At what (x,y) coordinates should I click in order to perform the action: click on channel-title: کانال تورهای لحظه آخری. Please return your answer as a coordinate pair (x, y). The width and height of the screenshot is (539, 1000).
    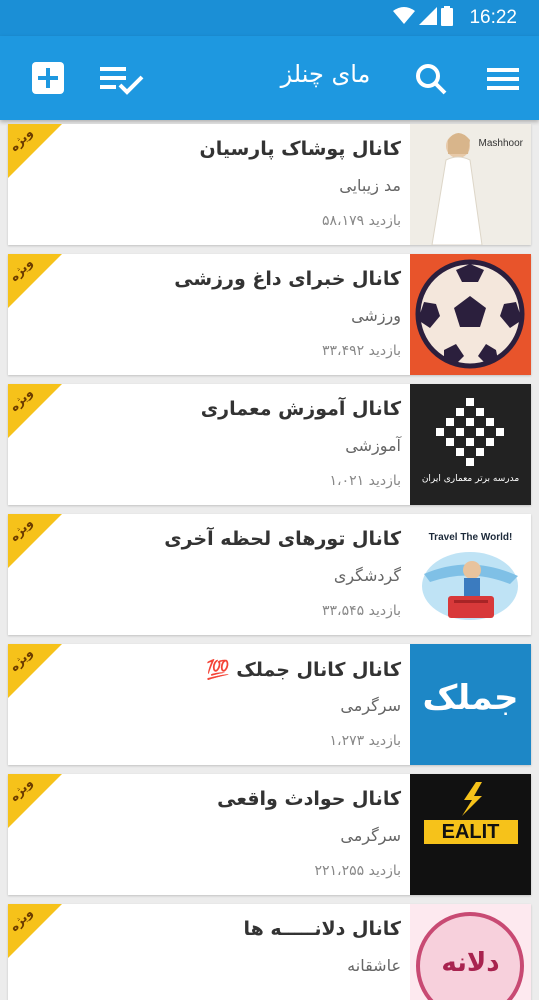
    Looking at the image, I should click on (282, 539).